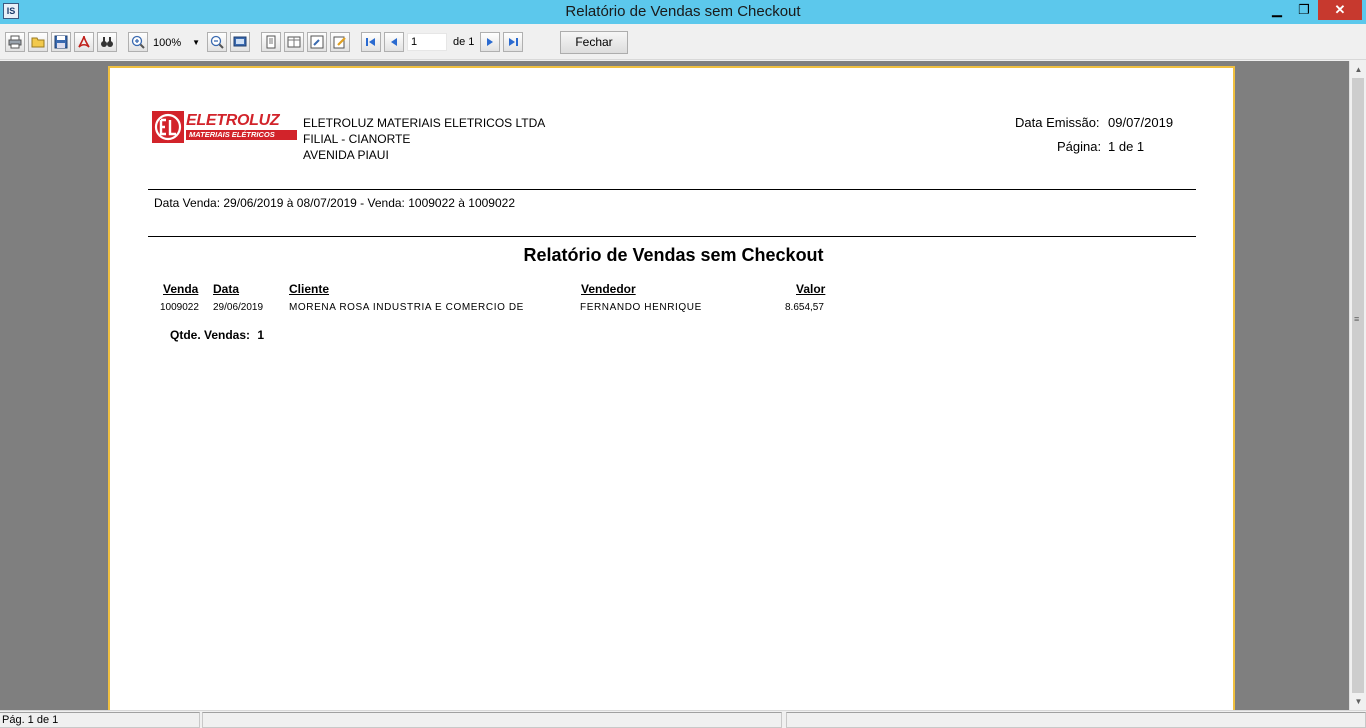 Image resolution: width=1366 pixels, height=728 pixels. I want to click on pencil-icon, so click(339, 42).